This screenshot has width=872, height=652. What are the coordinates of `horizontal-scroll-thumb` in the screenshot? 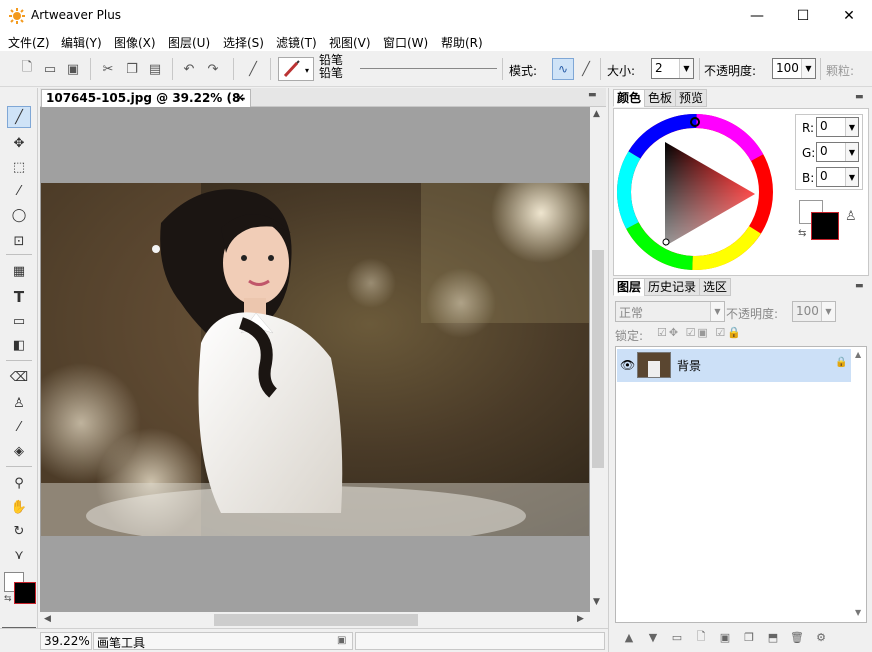 It's located at (316, 620).